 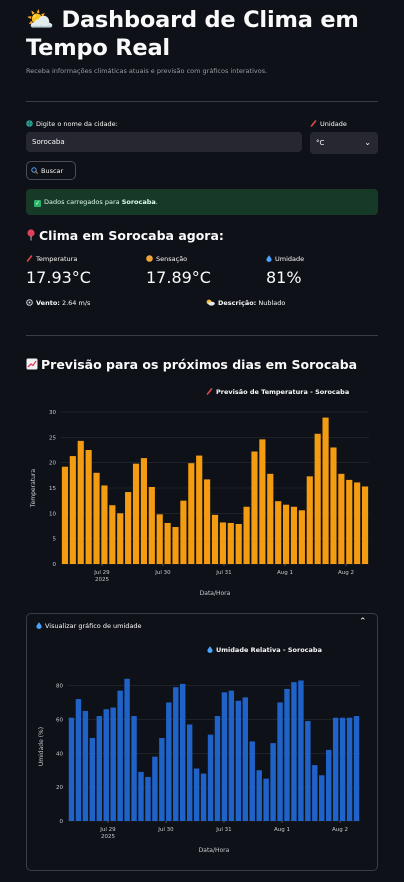 What do you see at coordinates (55, 565) in the screenshot?
I see `y-tick-label: 0` at bounding box center [55, 565].